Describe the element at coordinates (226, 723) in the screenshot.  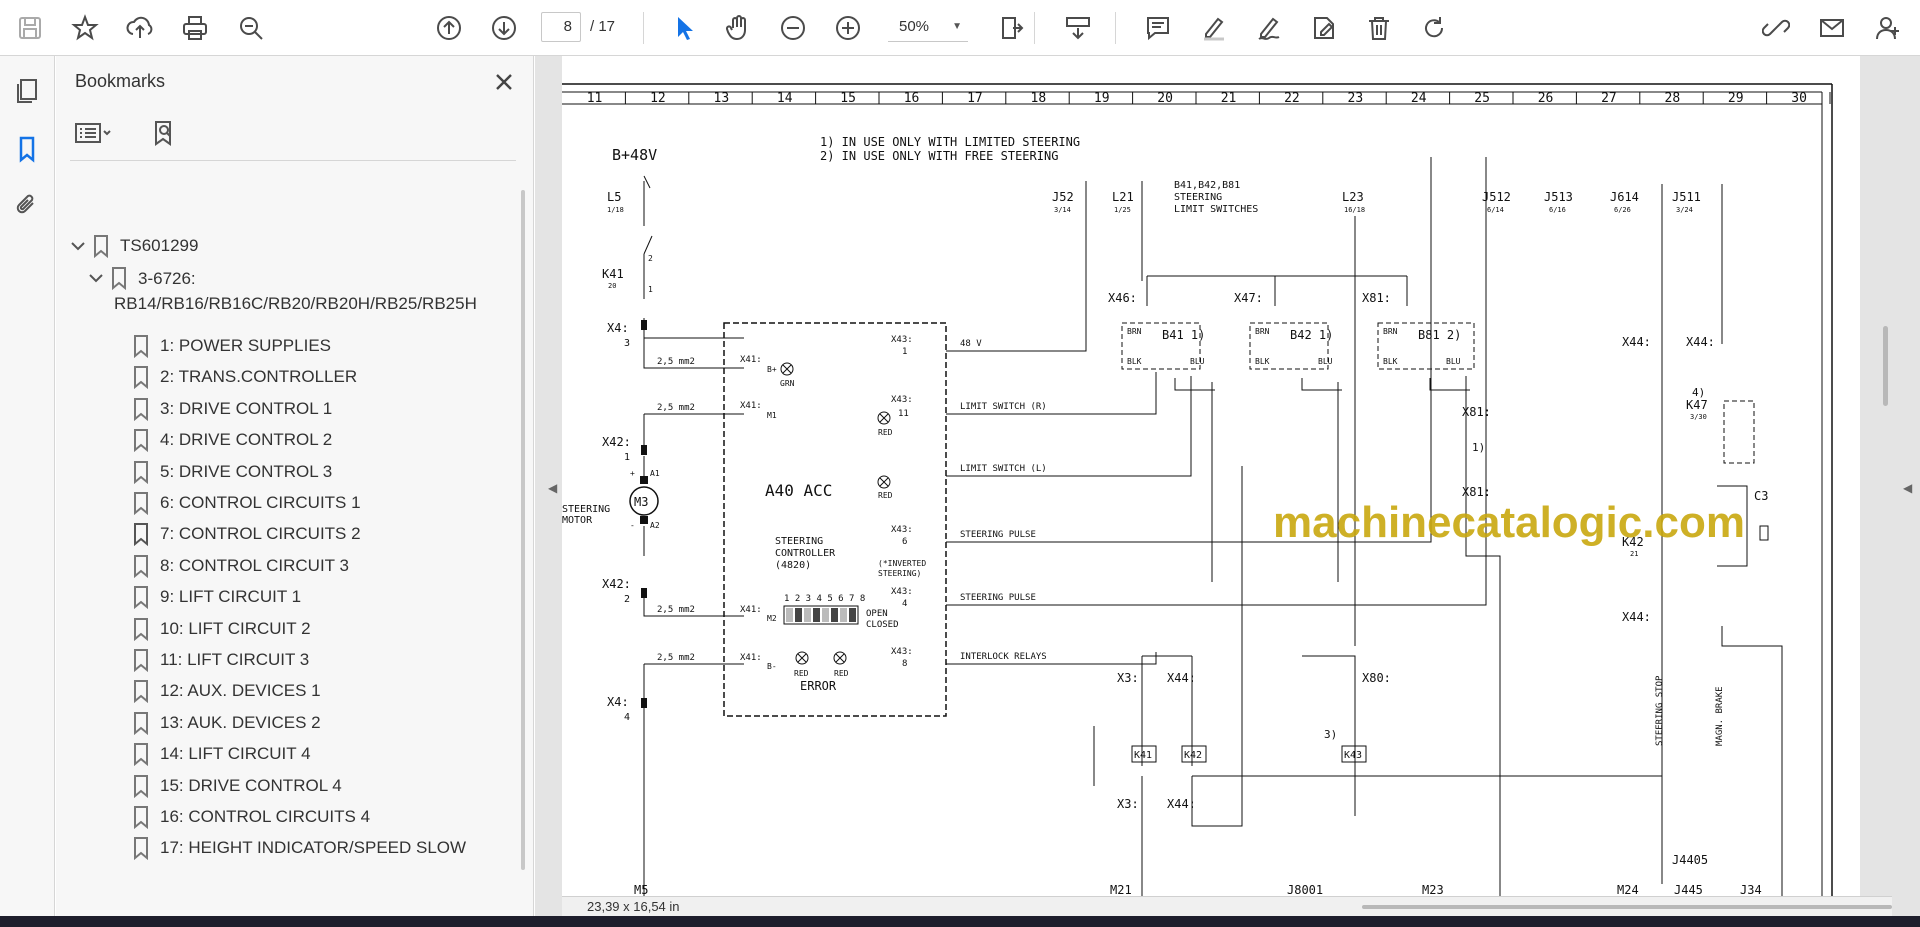
I see `bookmark-item: 13: AUK. DEVICES 2` at that location.